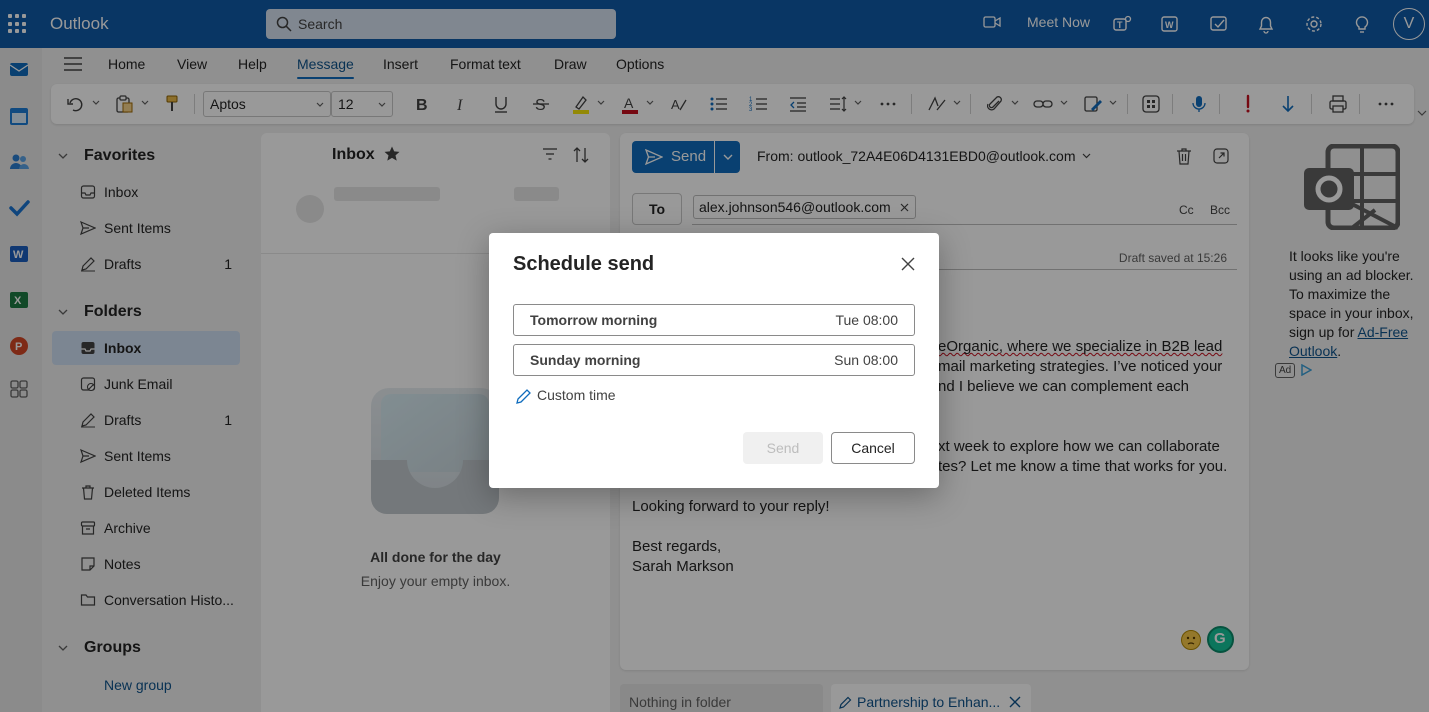  Describe the element at coordinates (873, 448) in the screenshot. I see `dialog-cancel-button: Cancel` at that location.